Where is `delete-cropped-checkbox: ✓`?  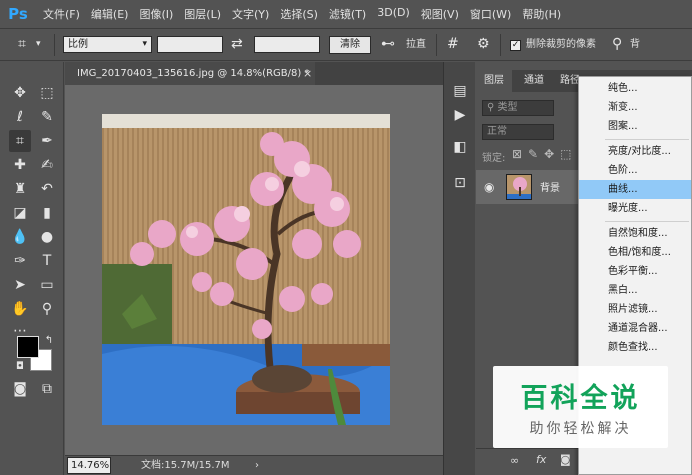 delete-cropped-checkbox: ✓ is located at coordinates (515, 45).